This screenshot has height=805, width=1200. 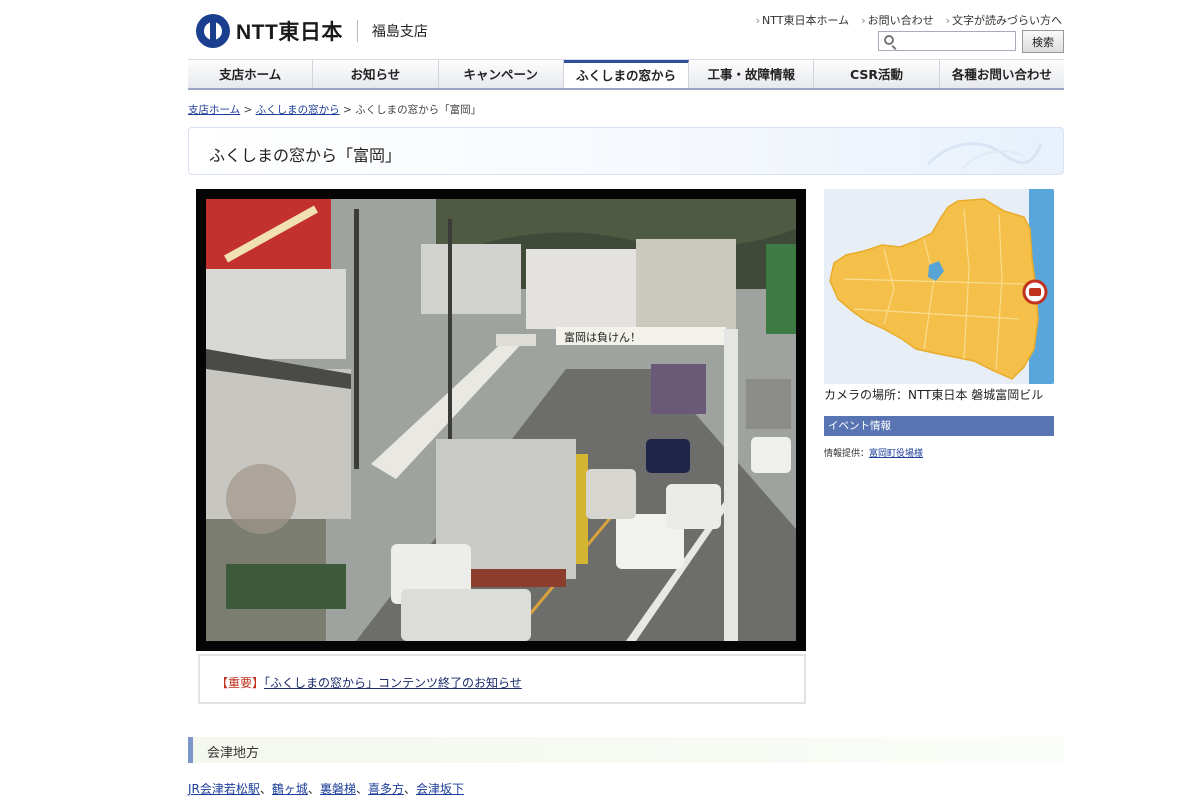 I want to click on region-link-tsurugajo: 鶴ヶ城, so click(x=290, y=789).